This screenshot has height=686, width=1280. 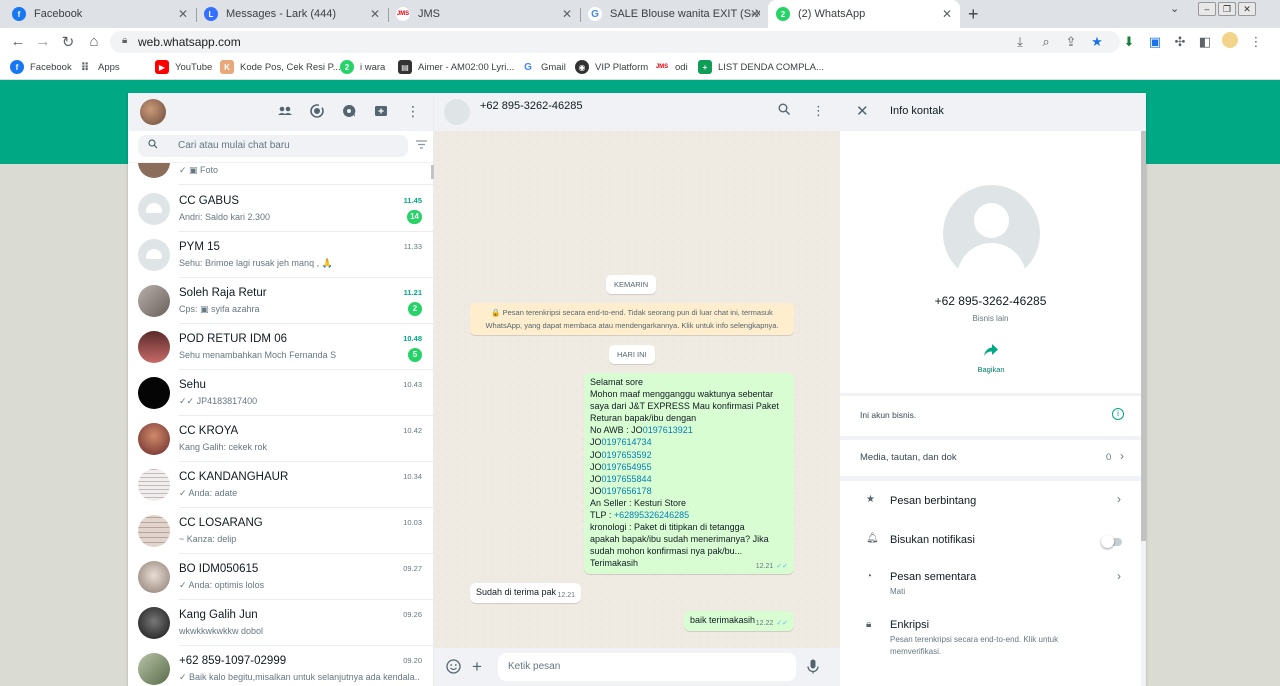 I want to click on outgoing-message: baik terimakasih 12.22 ✓✓, so click(x=739, y=621).